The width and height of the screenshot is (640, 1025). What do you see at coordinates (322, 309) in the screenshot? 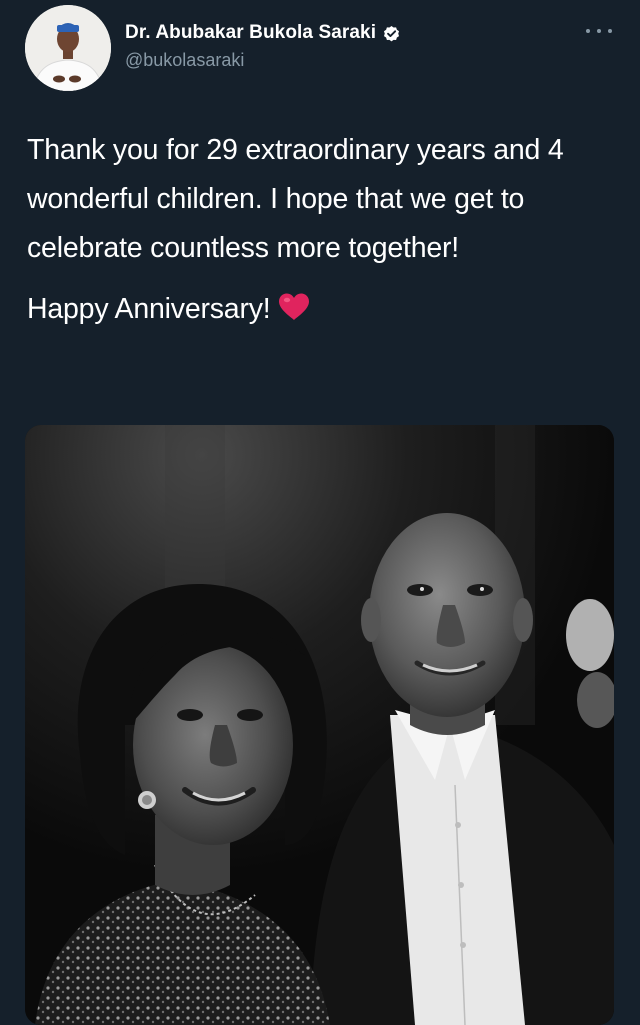
I see `tweet-paragraph-closing: Happy Anniversary!` at bounding box center [322, 309].